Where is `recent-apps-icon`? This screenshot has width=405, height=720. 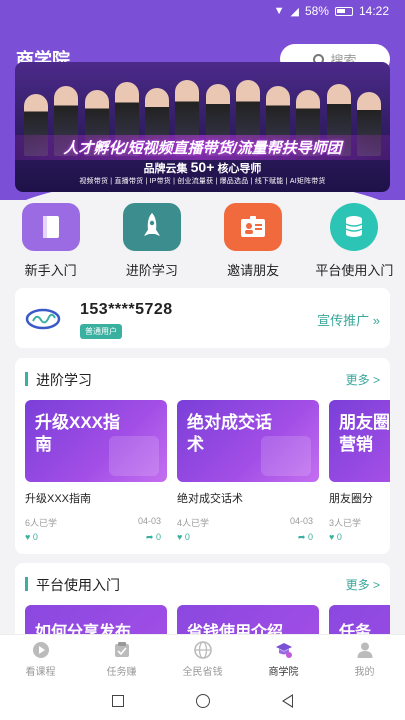
recent-apps-icon is located at coordinates (118, 701).